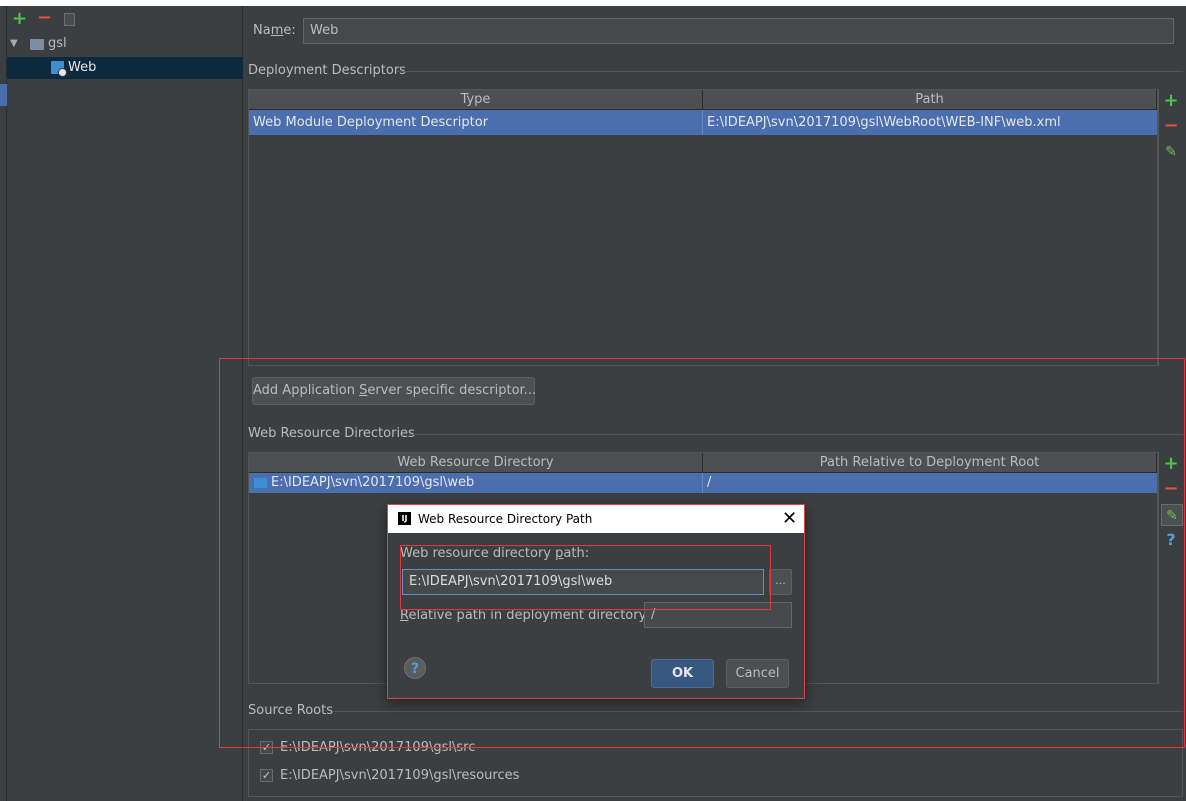  I want to click on column-header-type: Type, so click(476, 100).